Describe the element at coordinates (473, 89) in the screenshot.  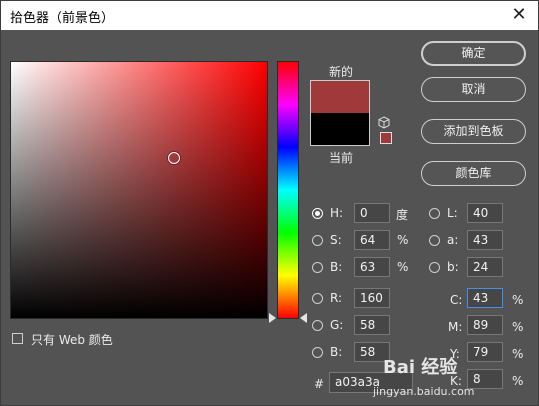
I see `cancel-button: 取消` at that location.